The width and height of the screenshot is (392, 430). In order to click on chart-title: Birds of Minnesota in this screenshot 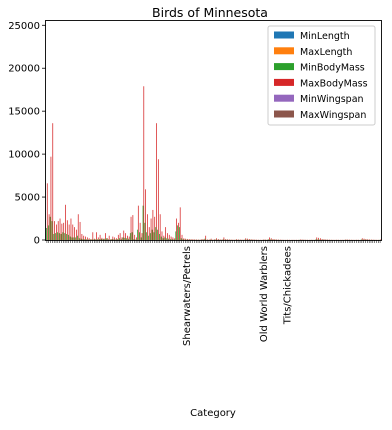, I will do `click(210, 12)`.